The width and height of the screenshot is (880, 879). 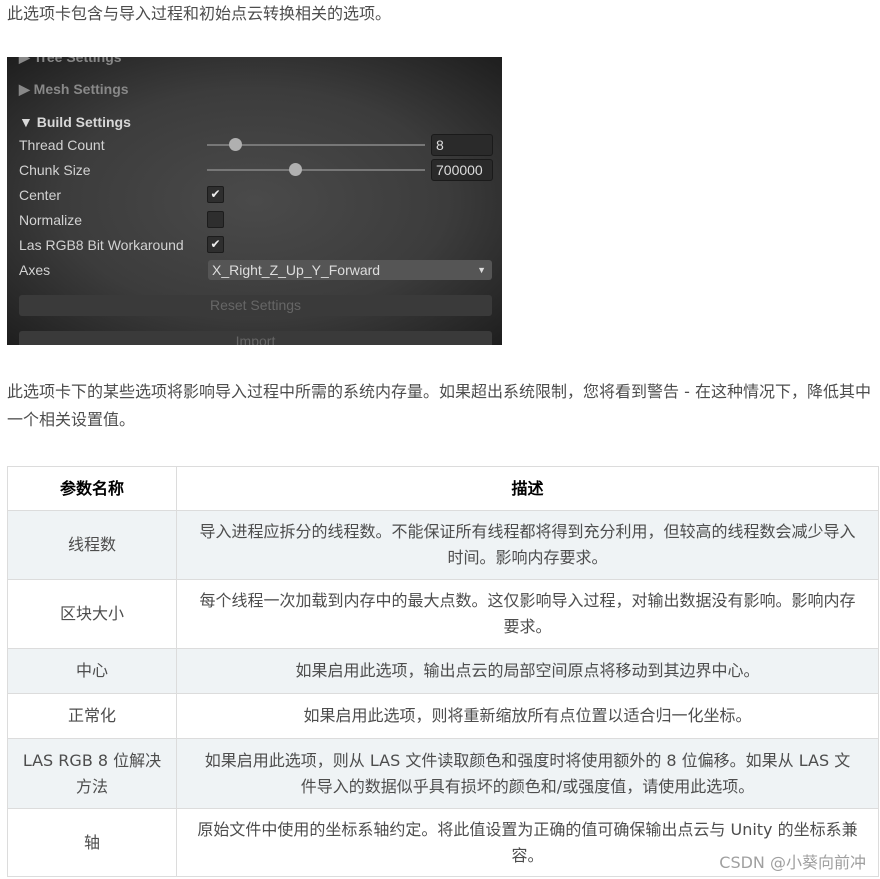 I want to click on table-header-row: 参数名称 描述, so click(x=443, y=488).